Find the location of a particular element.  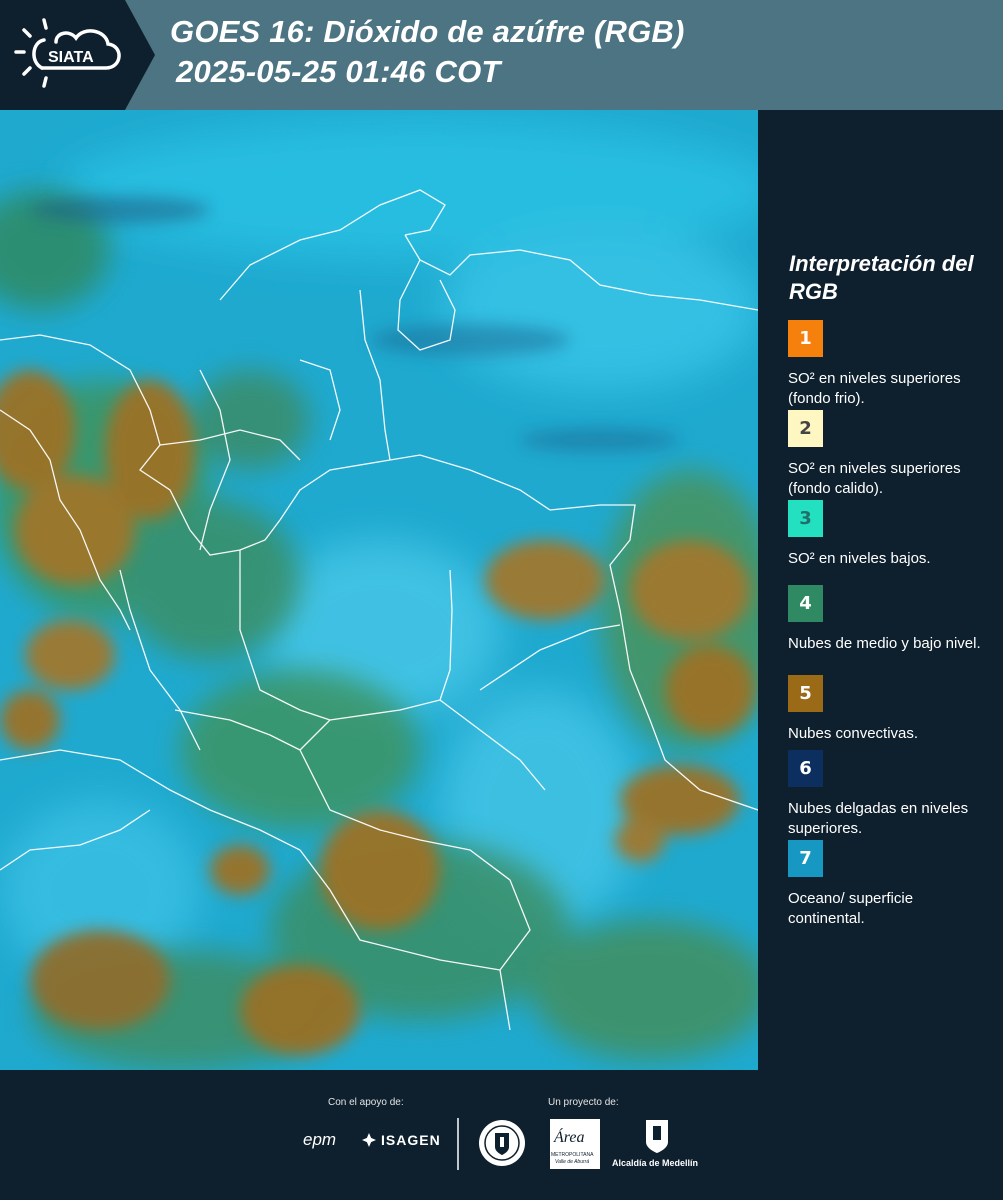

legend-item-7: 7 Oceano/ superficie continental. is located at coordinates (888, 884).